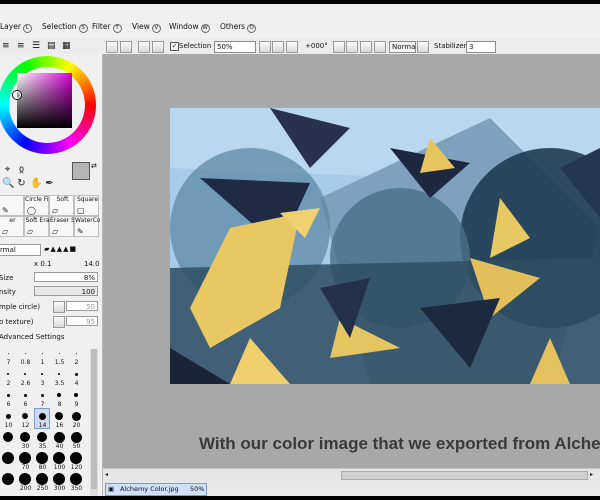 This screenshot has width=600, height=500. What do you see at coordinates (189, 27) in the screenshot?
I see `menu-window: Window W` at bounding box center [189, 27].